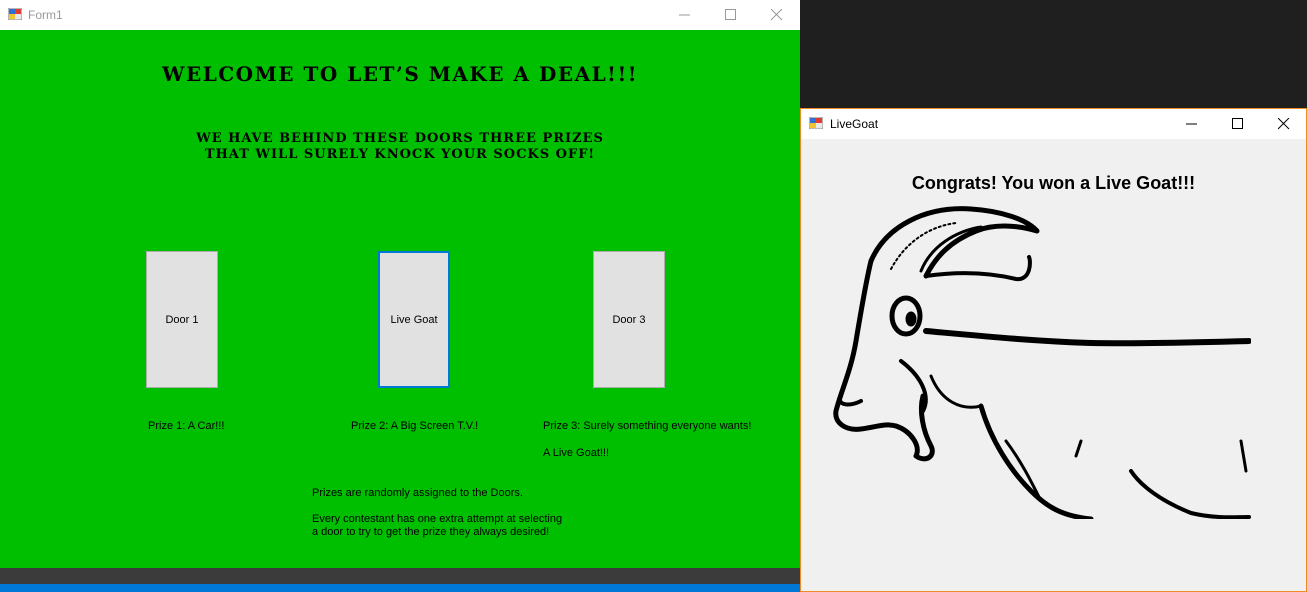 The height and width of the screenshot is (592, 1307). Describe the element at coordinates (45, 15) in the screenshot. I see `form1-title: Form1` at that location.